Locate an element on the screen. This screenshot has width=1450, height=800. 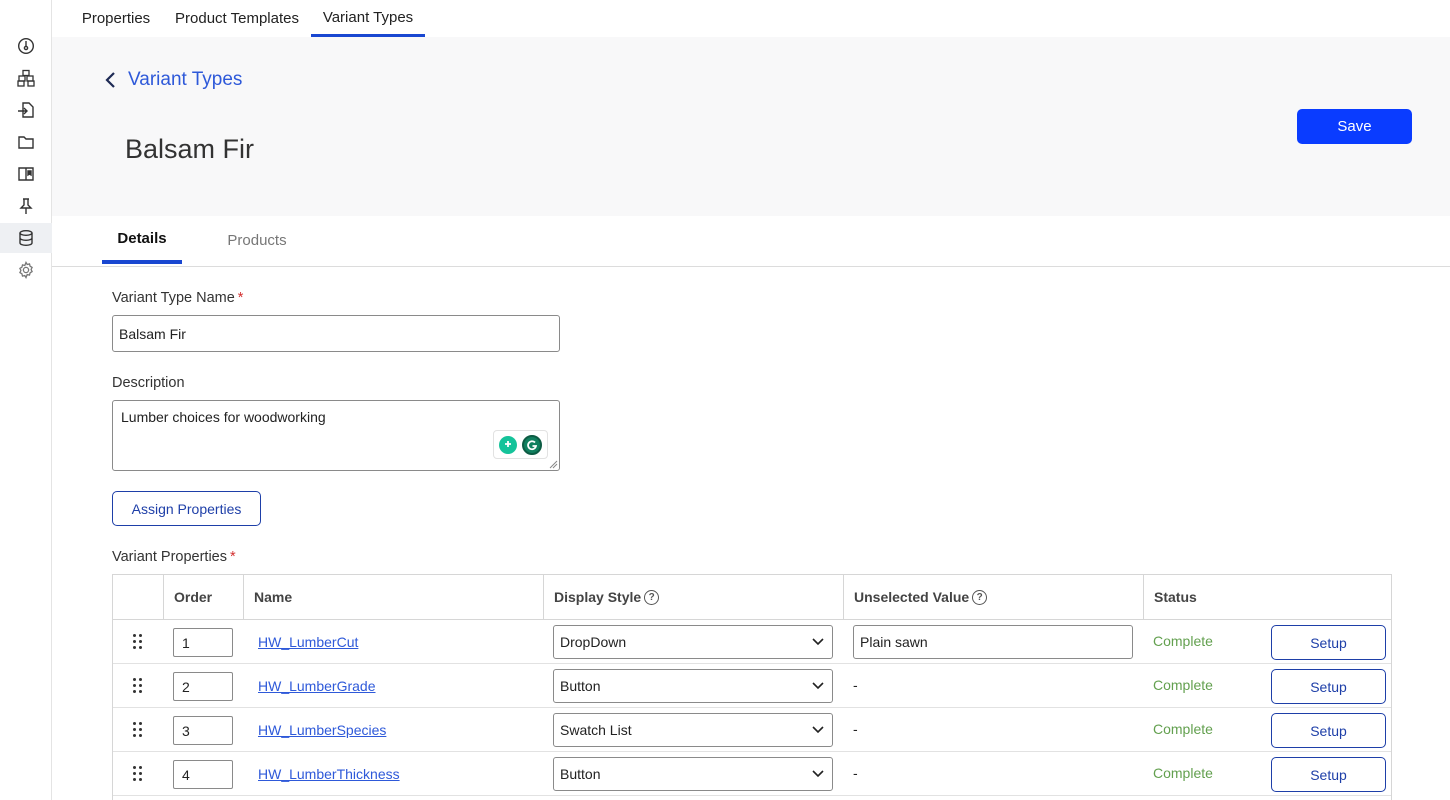
header-status: Status is located at coordinates (1267, 597).